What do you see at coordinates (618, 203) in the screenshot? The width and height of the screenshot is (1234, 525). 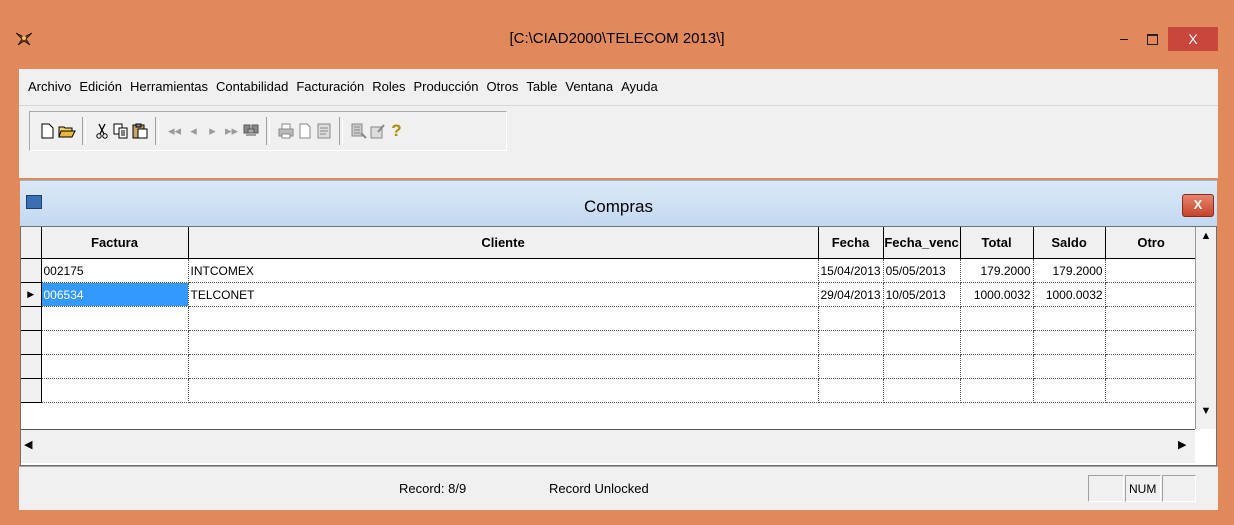 I see `compras-title-bar: Compras X` at bounding box center [618, 203].